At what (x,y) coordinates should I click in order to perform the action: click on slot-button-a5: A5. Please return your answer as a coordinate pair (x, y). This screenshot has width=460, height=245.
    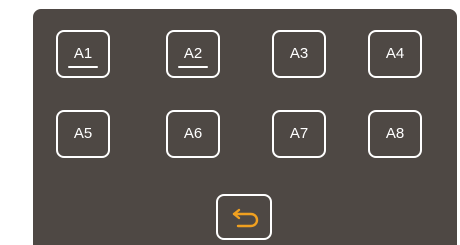
    Looking at the image, I should click on (83, 134).